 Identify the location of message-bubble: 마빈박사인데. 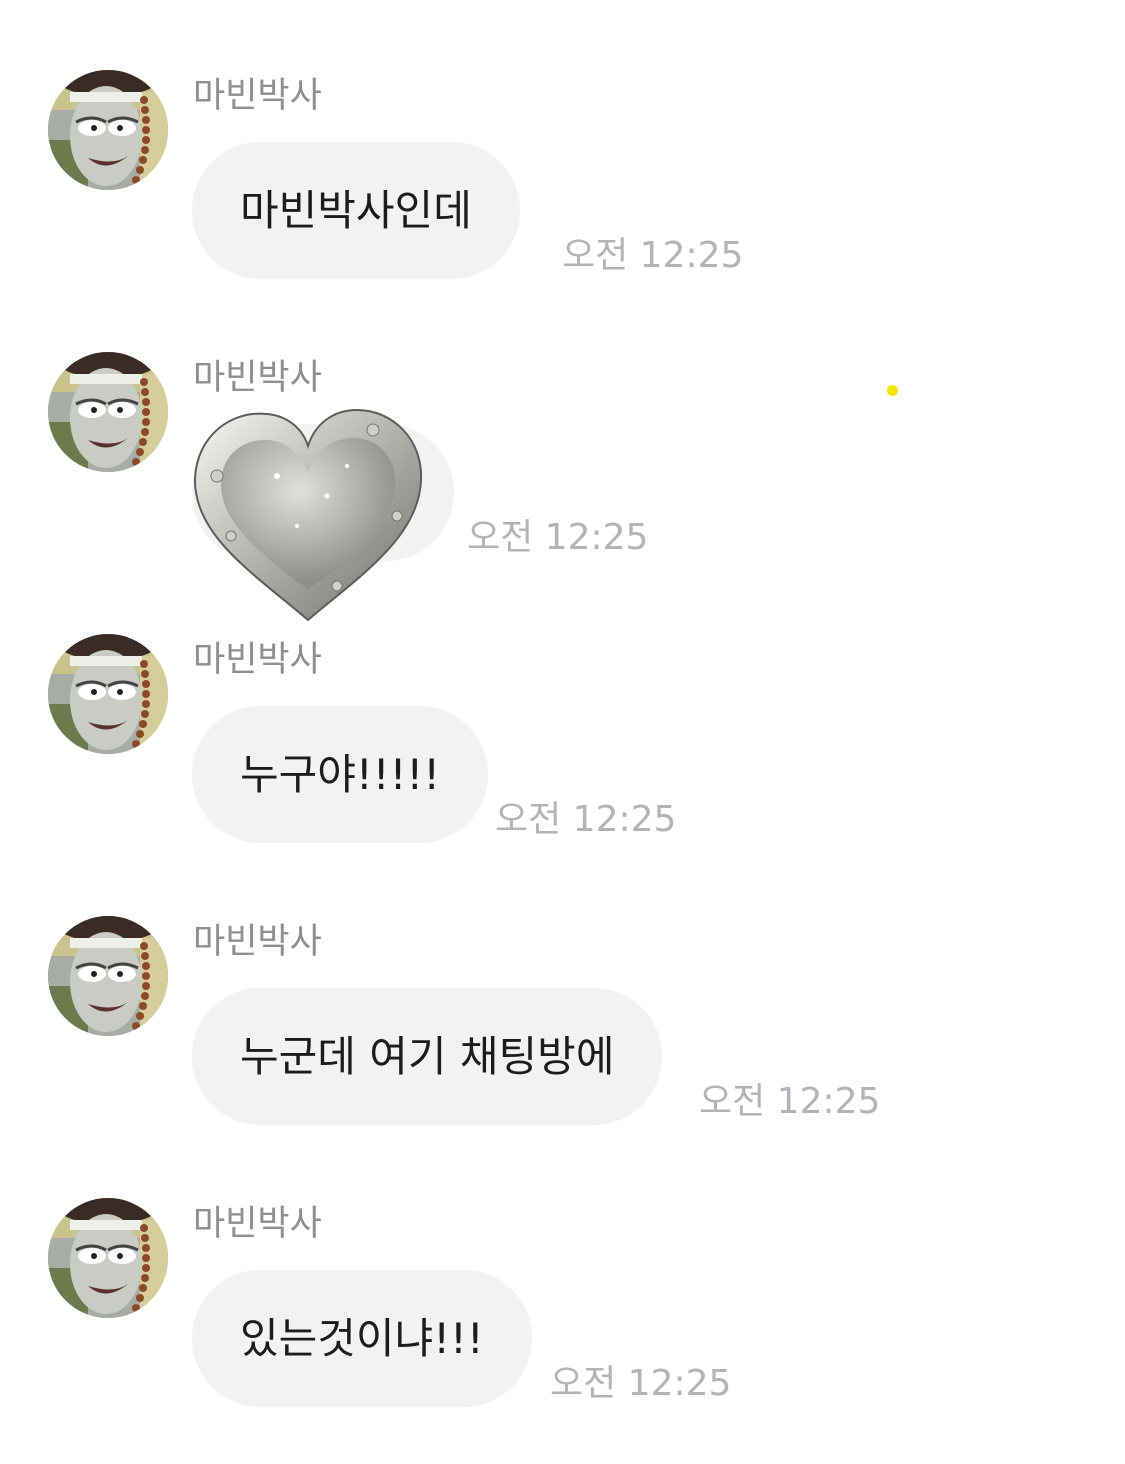
(356, 210).